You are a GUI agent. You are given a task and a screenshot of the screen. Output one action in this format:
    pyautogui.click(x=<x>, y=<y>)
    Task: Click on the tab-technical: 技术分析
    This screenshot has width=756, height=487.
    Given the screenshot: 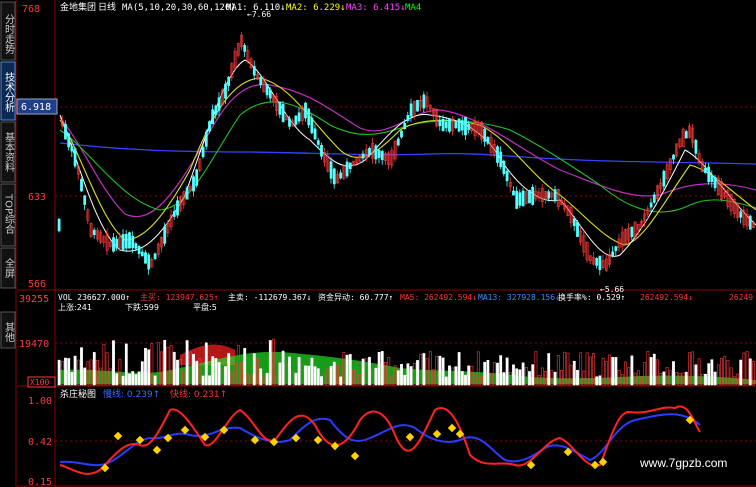 What is the action you would take?
    pyautogui.click(x=8, y=91)
    